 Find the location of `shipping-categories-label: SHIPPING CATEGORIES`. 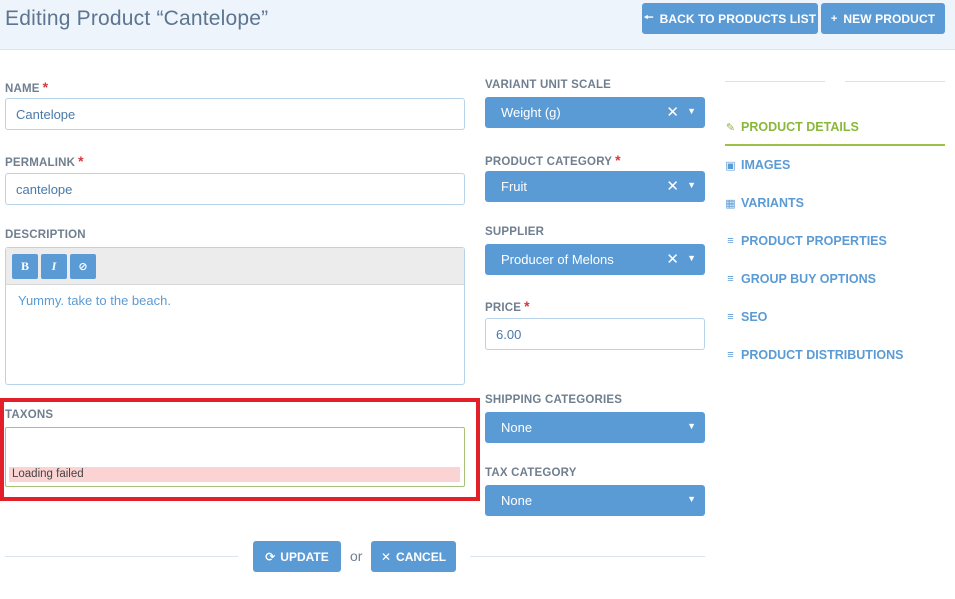

shipping-categories-label: SHIPPING CATEGORIES is located at coordinates (554, 400).